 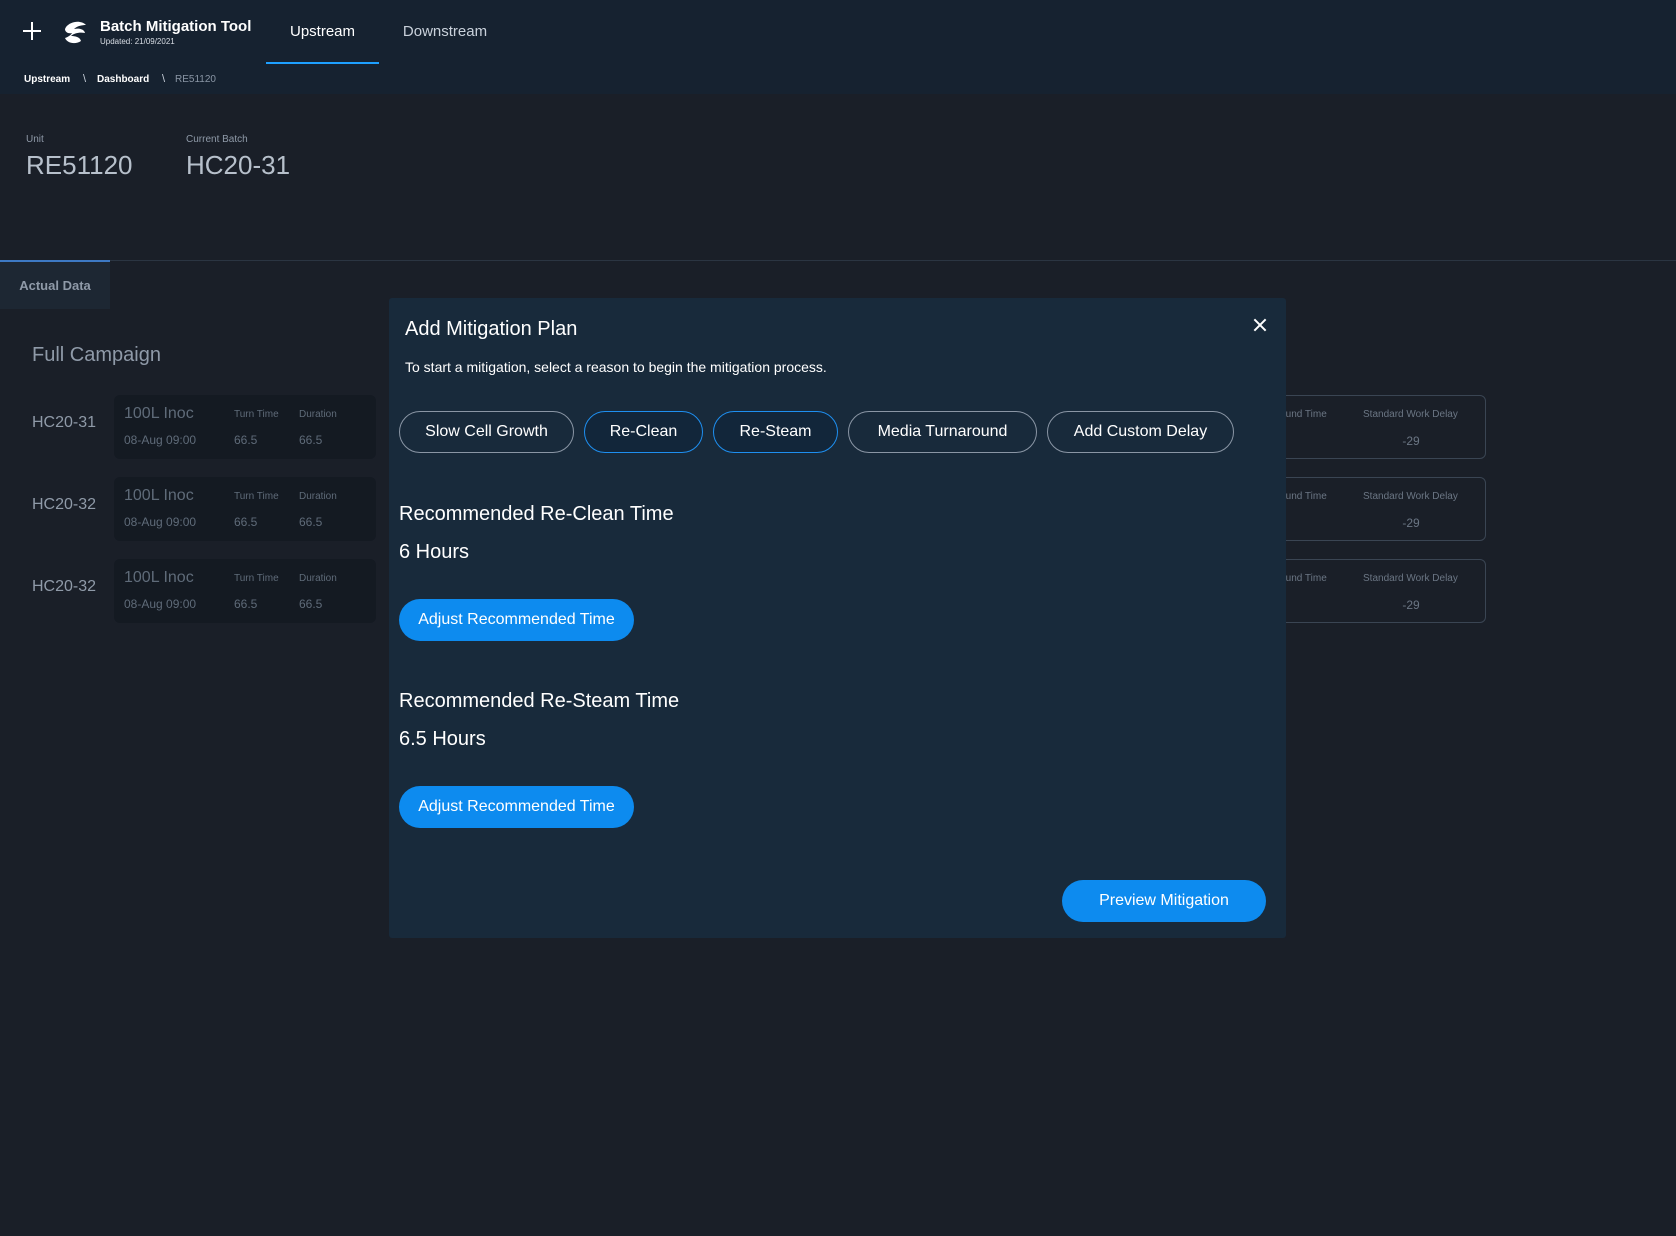 I want to click on plus-icon, so click(x=32, y=31).